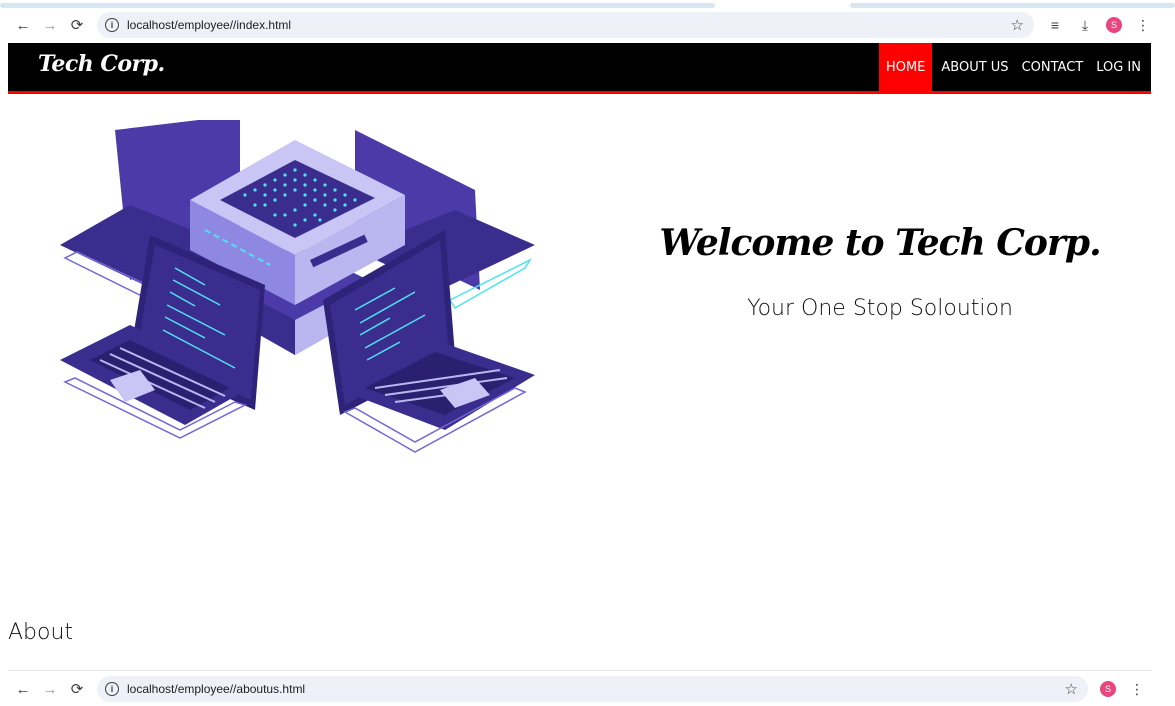  Describe the element at coordinates (41, 632) in the screenshot. I see `about-heading: About` at that location.